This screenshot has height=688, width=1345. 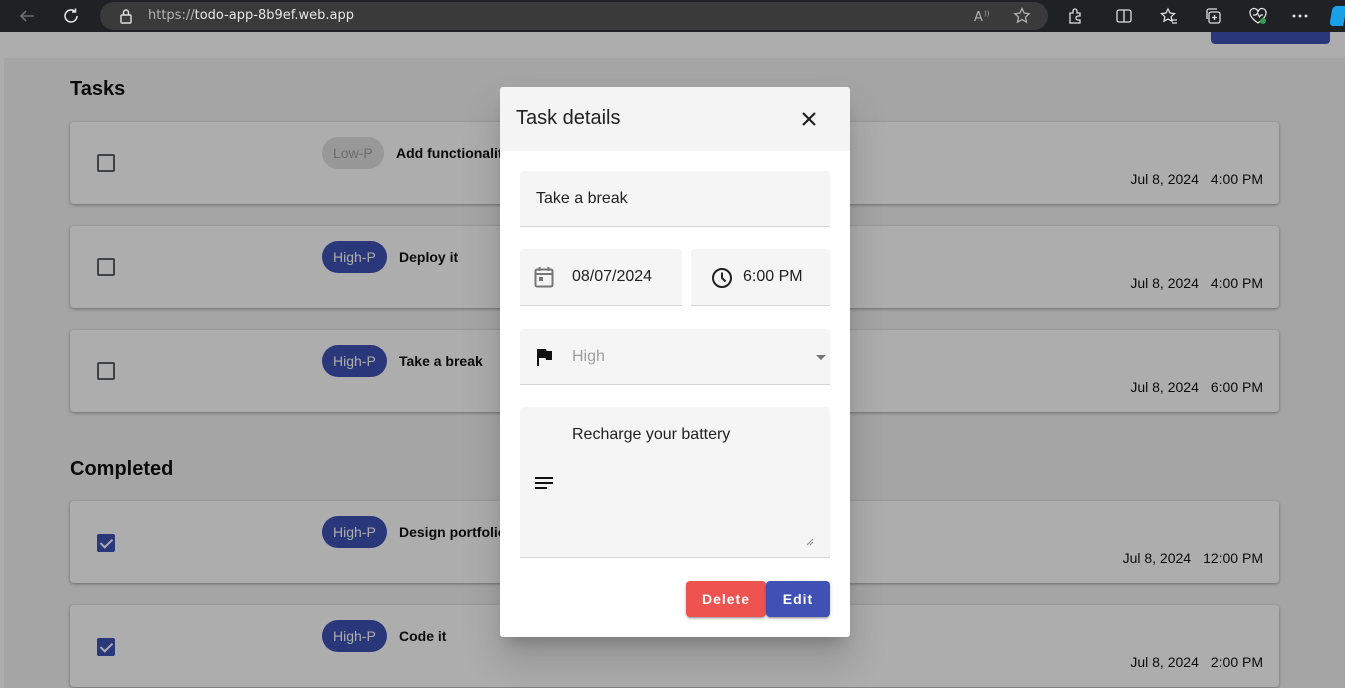 What do you see at coordinates (798, 599) in the screenshot?
I see `edit-button: Edit` at bounding box center [798, 599].